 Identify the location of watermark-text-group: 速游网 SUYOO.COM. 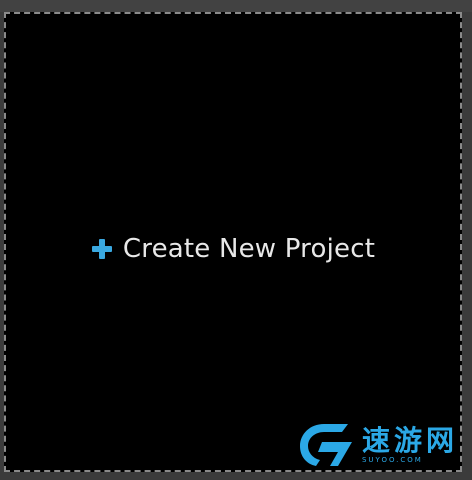
(409, 444).